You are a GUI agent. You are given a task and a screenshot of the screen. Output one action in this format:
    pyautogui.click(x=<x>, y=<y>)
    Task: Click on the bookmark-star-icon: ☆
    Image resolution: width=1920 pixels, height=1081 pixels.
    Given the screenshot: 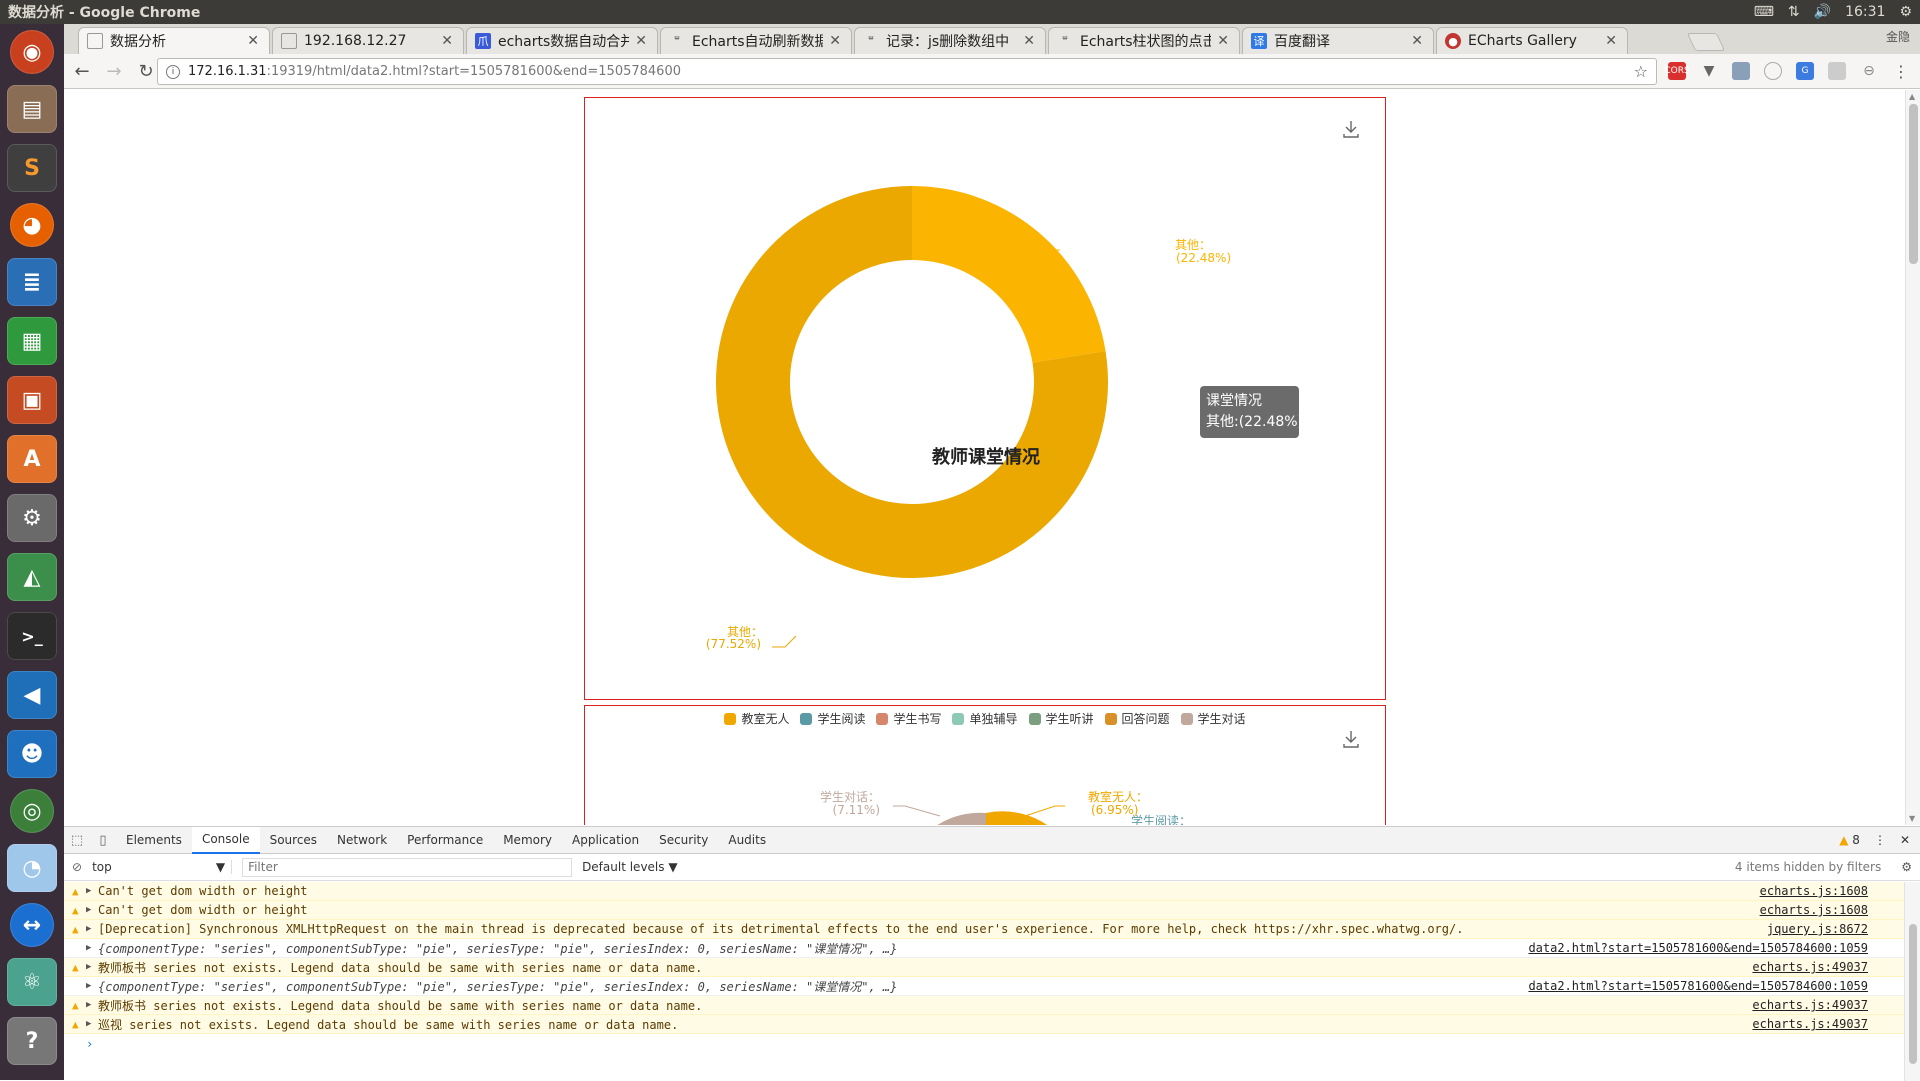 What is the action you would take?
    pyautogui.click(x=1641, y=71)
    